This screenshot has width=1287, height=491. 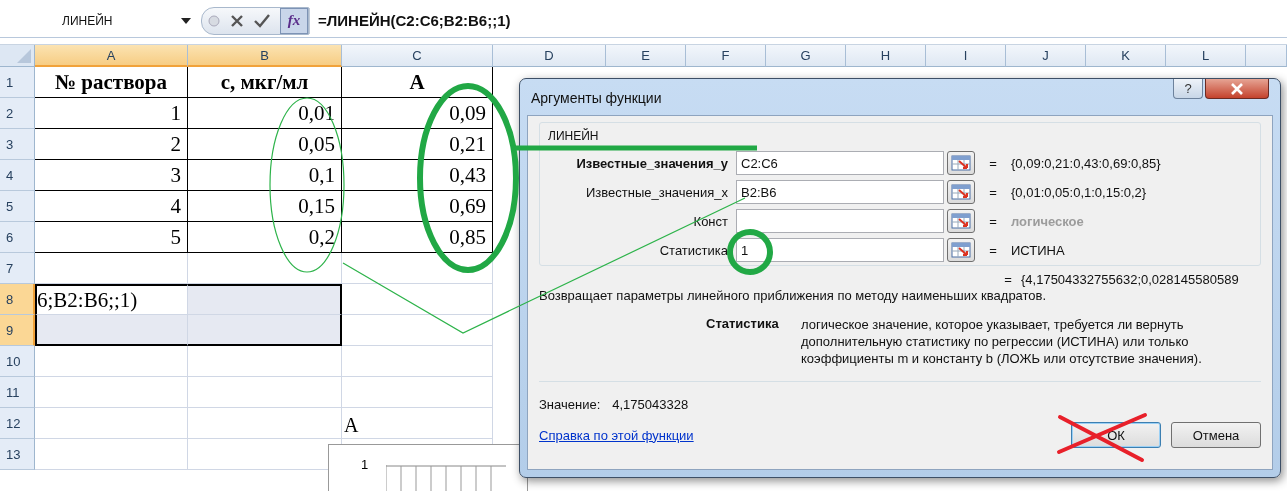 What do you see at coordinates (265, 56) in the screenshot?
I see `column-header: B` at bounding box center [265, 56].